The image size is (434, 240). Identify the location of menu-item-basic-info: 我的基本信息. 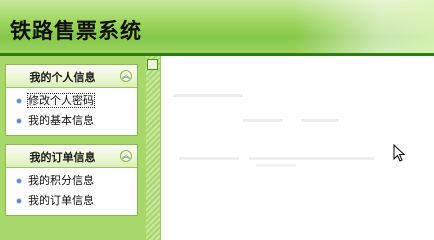
(71, 121).